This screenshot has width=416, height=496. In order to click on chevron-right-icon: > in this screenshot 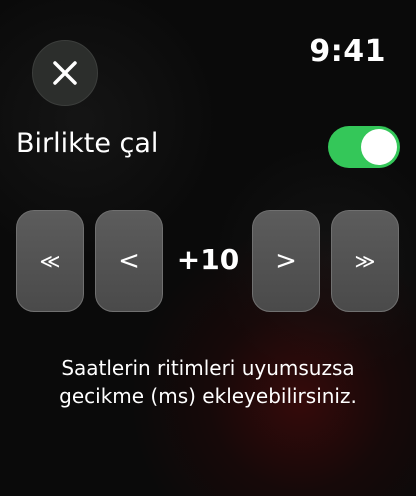, I will do `click(286, 261)`.